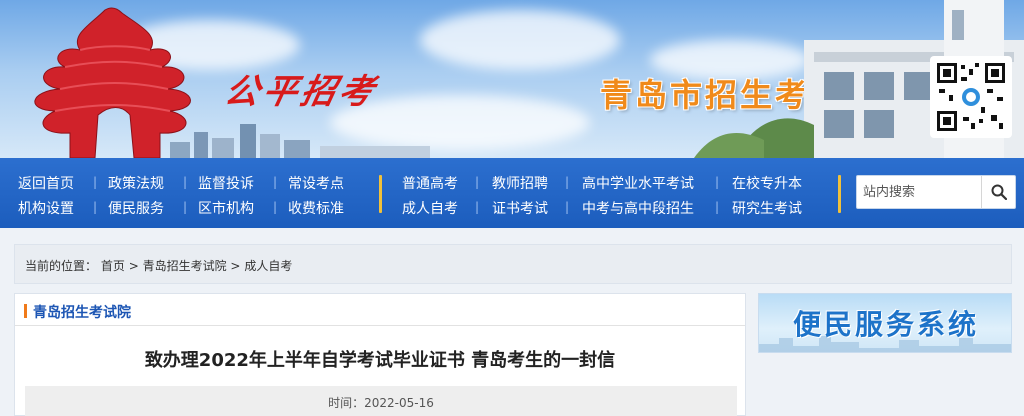  Describe the element at coordinates (380, 360) in the screenshot. I see `article-title: 致办理2022年上半年自学考试毕业证书 青岛考生的一封信` at that location.